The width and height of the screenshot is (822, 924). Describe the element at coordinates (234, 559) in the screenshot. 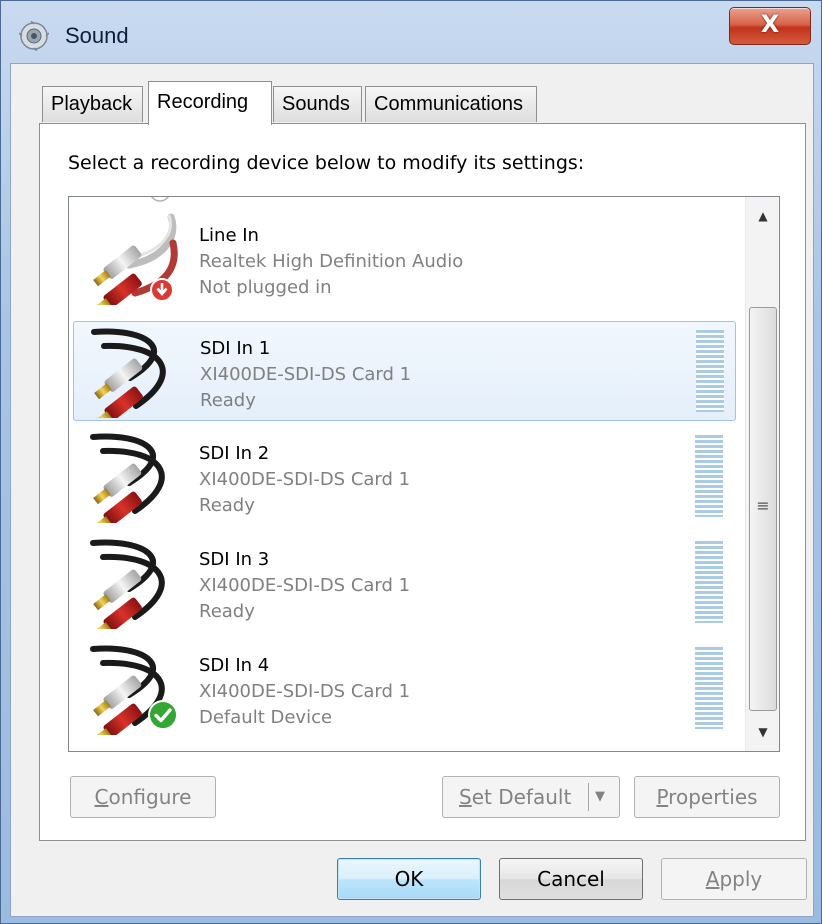

I see `device-name: SDI In 3` at that location.